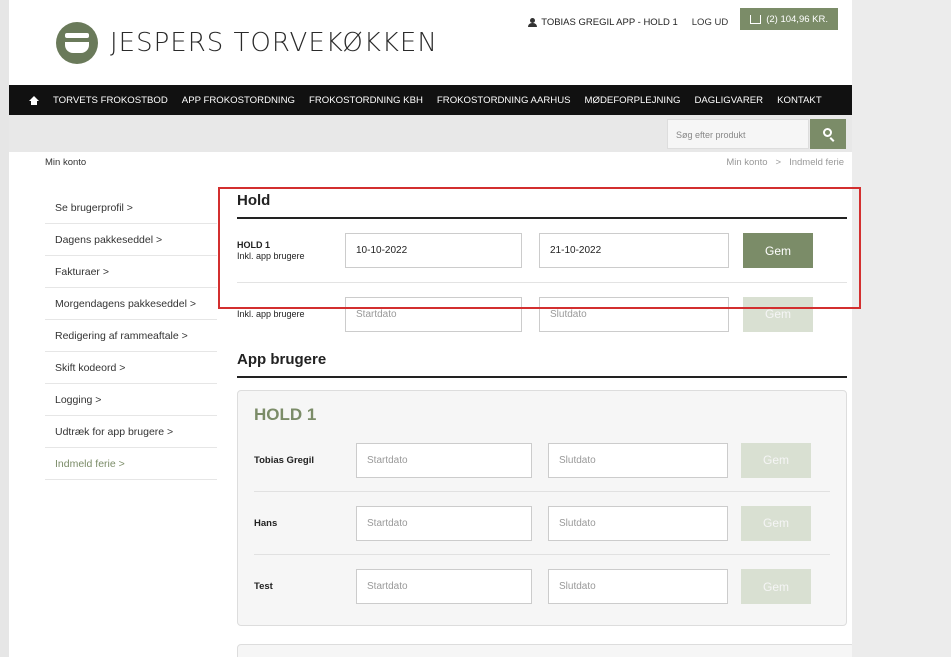 The image size is (951, 657). Describe the element at coordinates (728, 100) in the screenshot. I see `nav-item-dagligvarer: DAGLIGVARER` at that location.